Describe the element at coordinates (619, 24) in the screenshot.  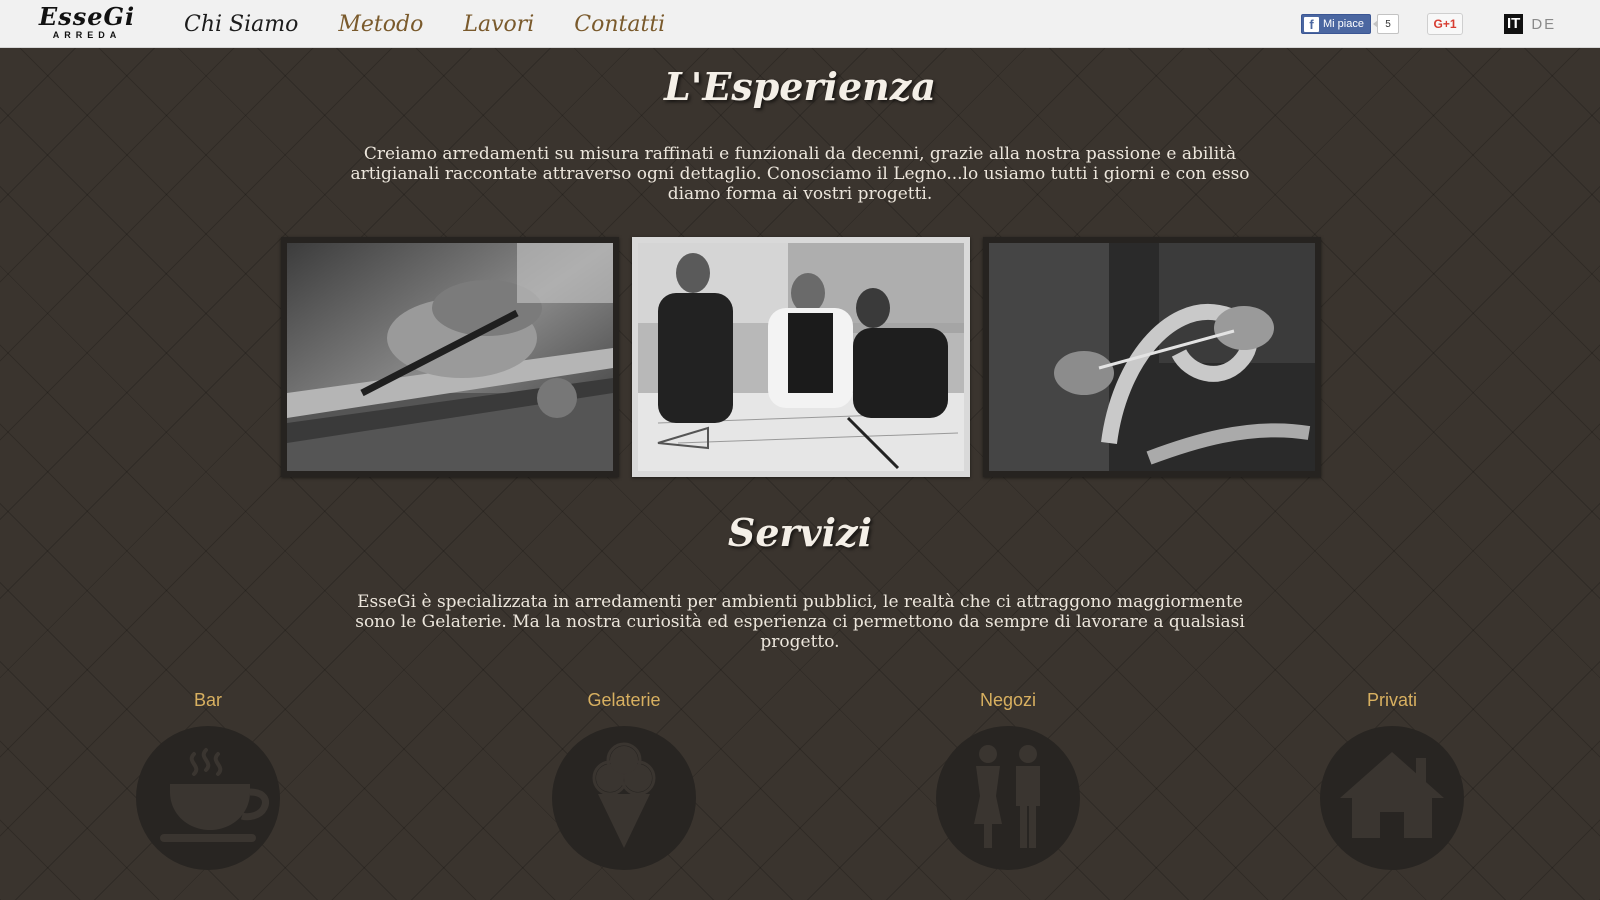
I see `nav-contatti: Contatti` at that location.